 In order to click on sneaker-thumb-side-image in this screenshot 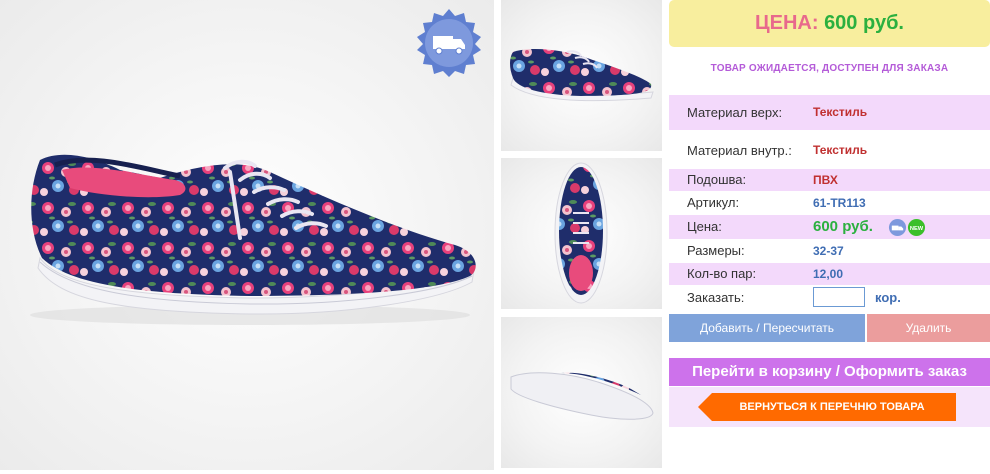, I will do `click(582, 75)`.